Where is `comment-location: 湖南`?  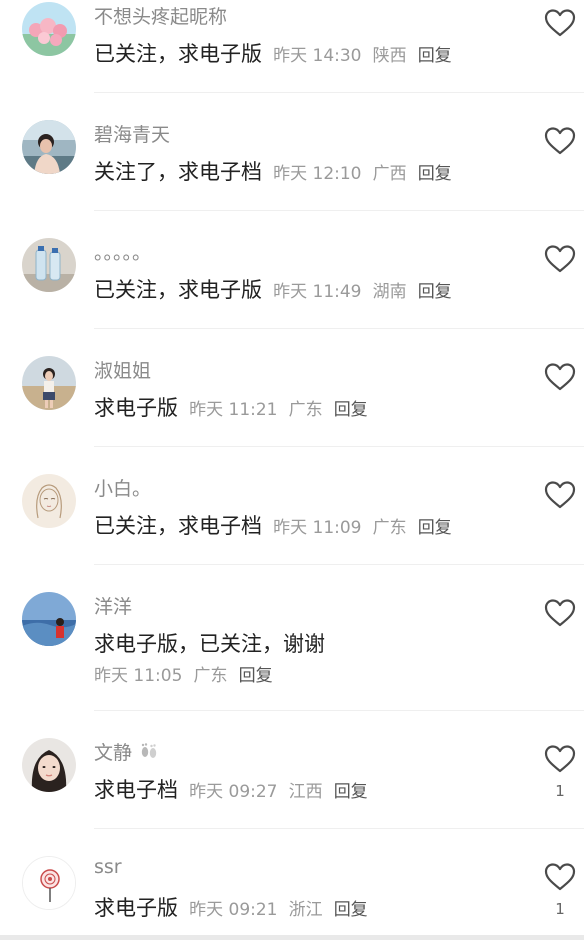
comment-location: 湖南 is located at coordinates (389, 292).